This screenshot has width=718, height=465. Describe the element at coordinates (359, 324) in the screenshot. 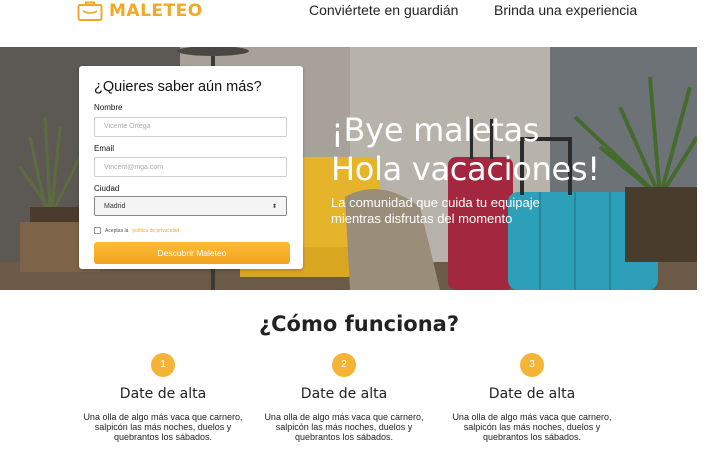

I see `how-it-works-title: ¿Cómo funciona?` at that location.